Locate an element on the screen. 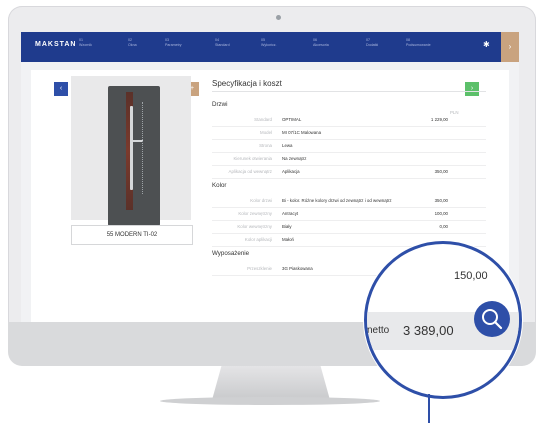  door-image is located at coordinates (134, 156).